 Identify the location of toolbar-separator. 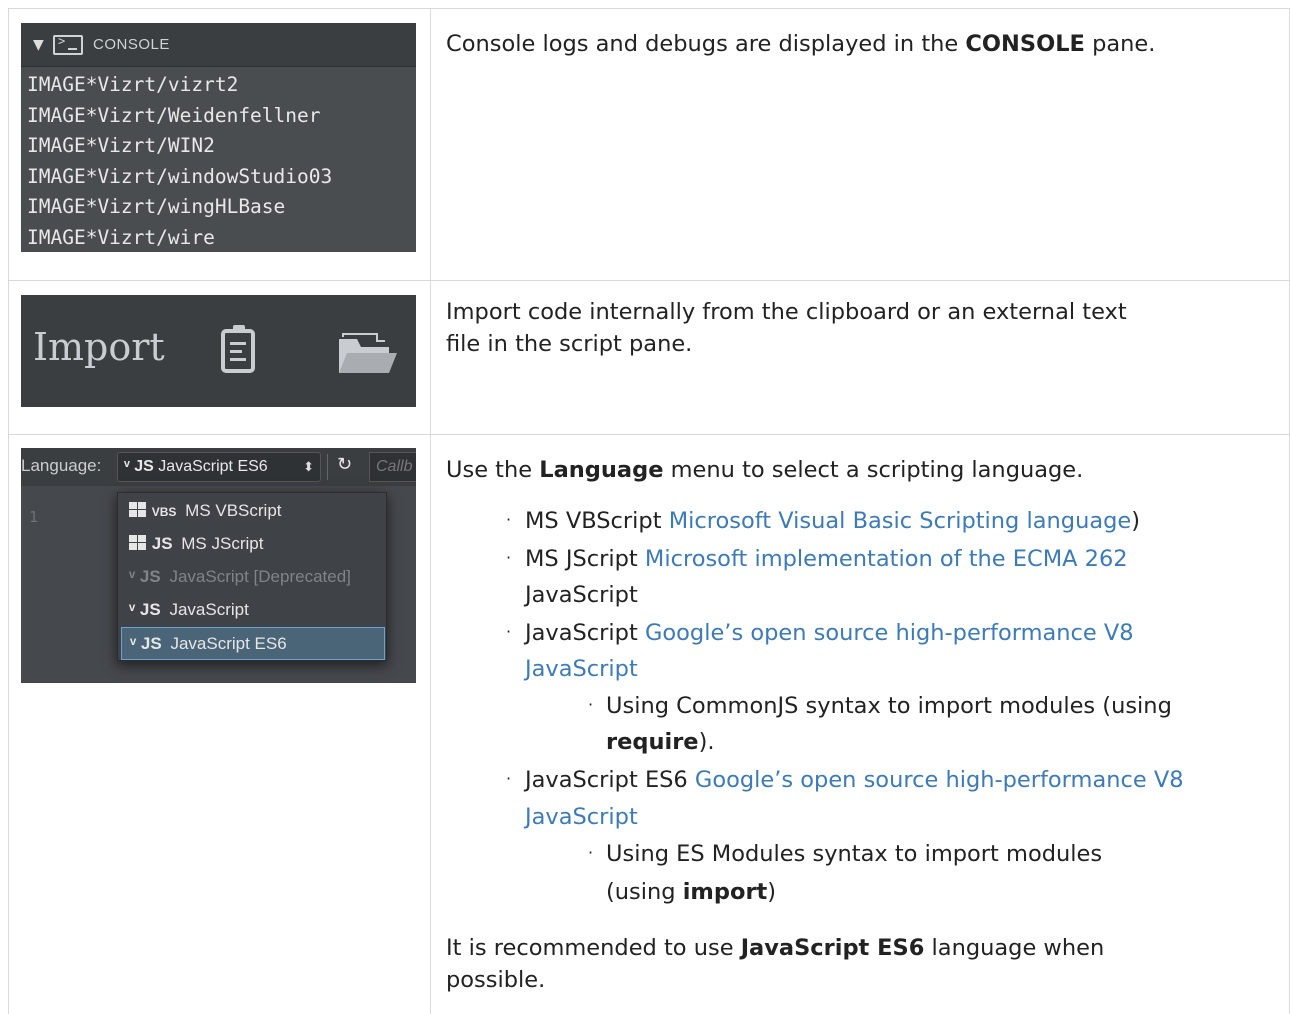
(327, 467).